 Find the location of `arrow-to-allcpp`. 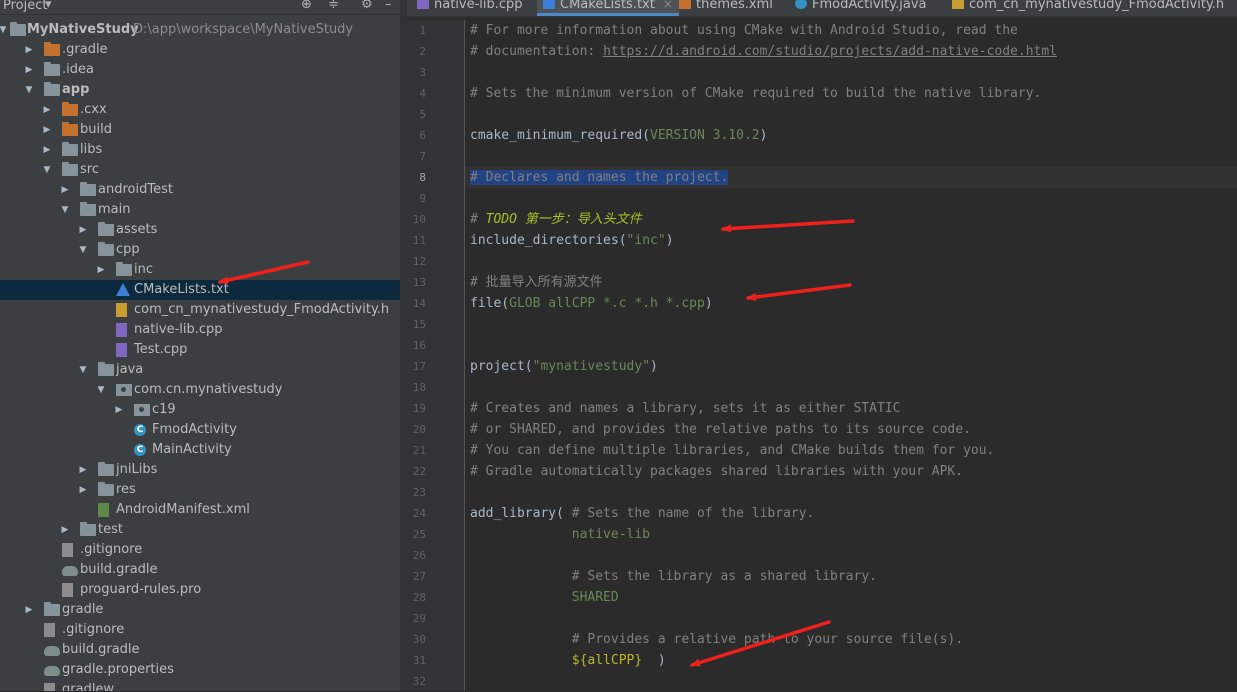

arrow-to-allcpp is located at coordinates (760, 643).